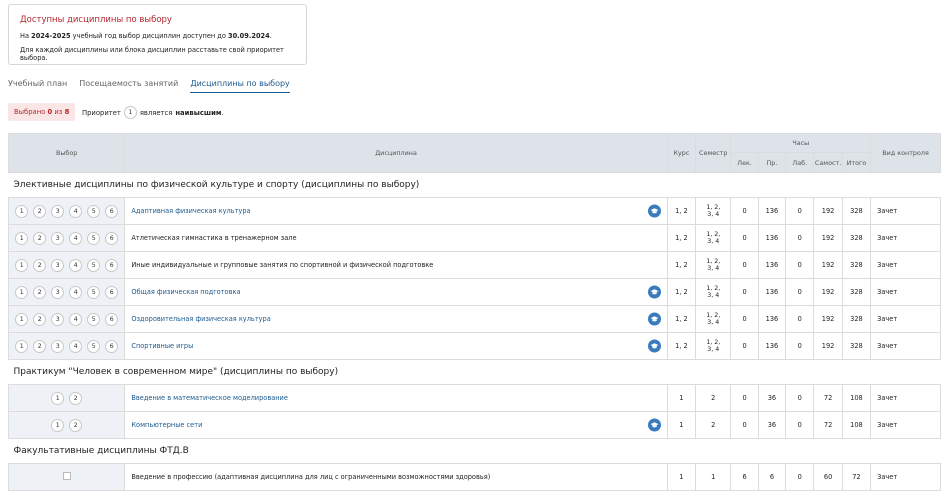  What do you see at coordinates (744, 477) in the screenshot?
I see `lec-cell: 6` at bounding box center [744, 477].